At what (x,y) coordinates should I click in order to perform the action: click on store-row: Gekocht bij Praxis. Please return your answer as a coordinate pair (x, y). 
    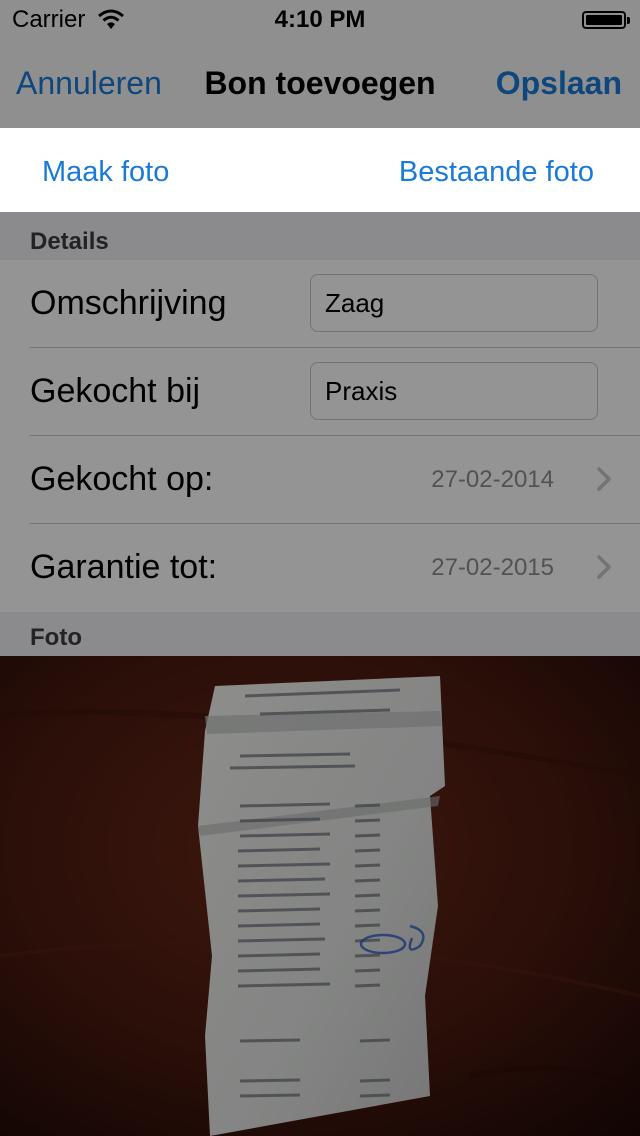
    Looking at the image, I should click on (320, 392).